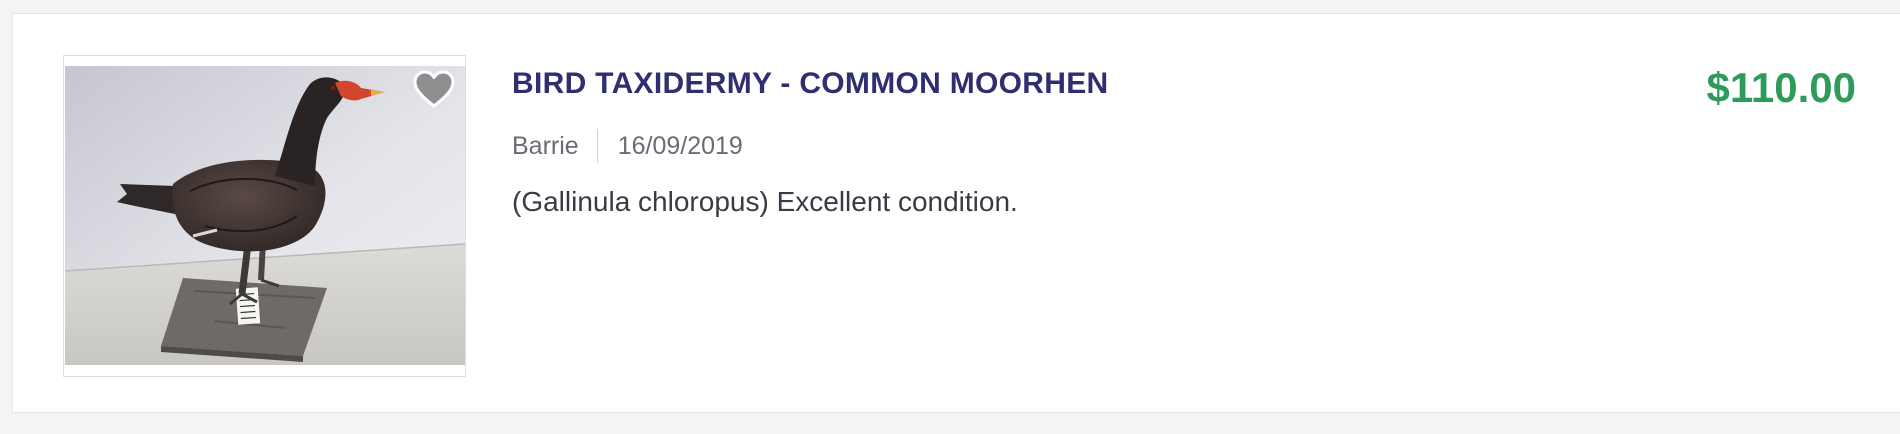  I want to click on listing-date: 16/09/2019, so click(680, 145).